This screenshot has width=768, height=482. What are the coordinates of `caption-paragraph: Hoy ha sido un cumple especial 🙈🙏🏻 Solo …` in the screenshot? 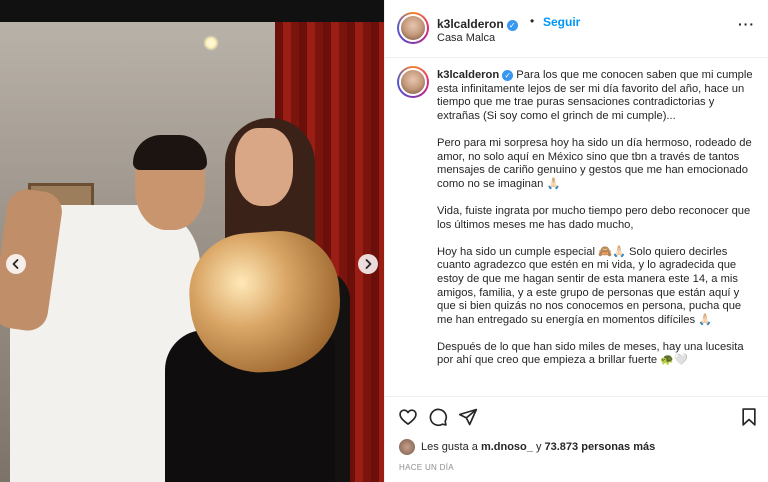 It's located at (589, 285).